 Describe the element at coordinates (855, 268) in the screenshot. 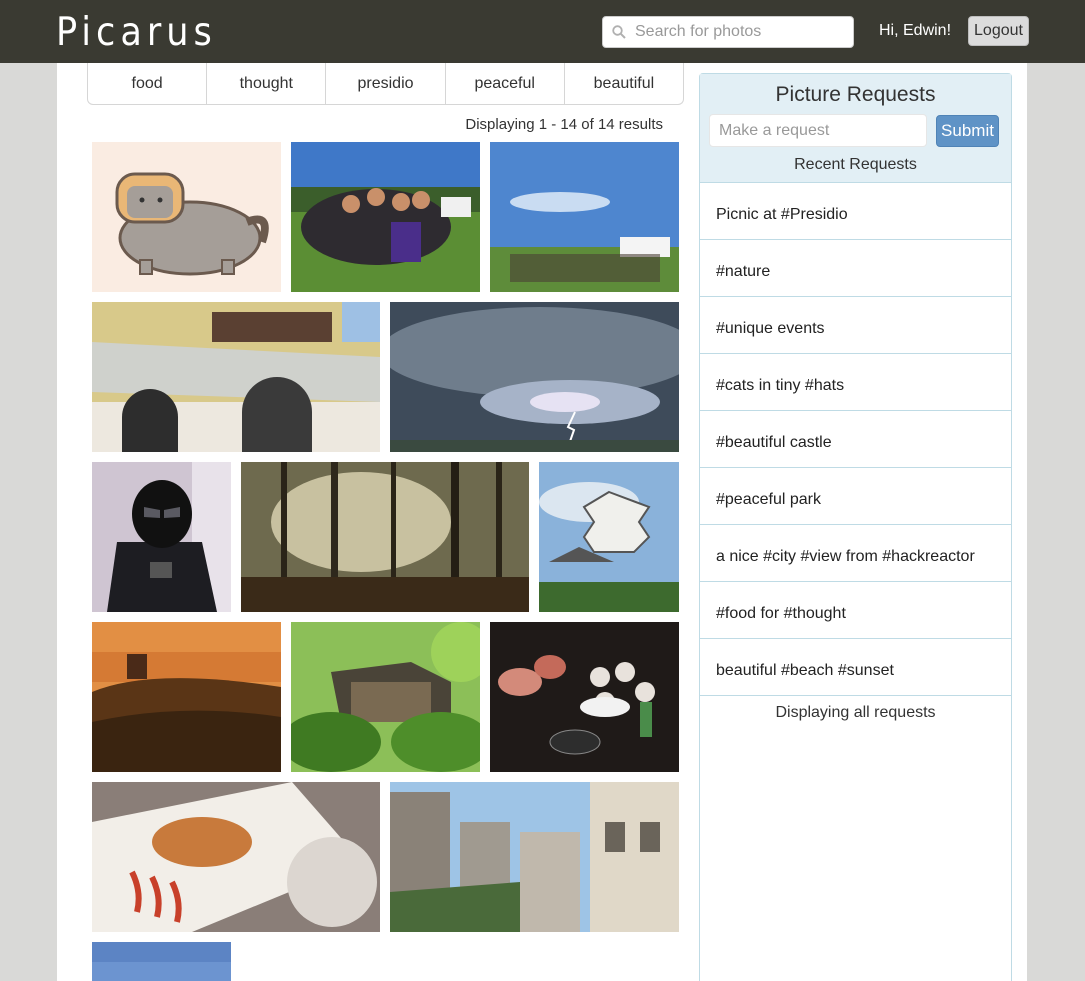

I see `request-item: #nature` at that location.